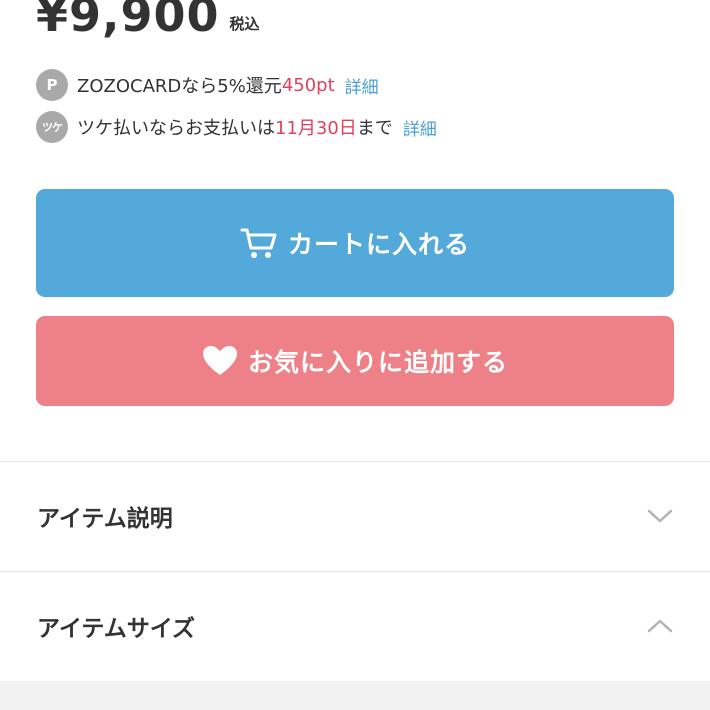  Describe the element at coordinates (362, 85) in the screenshot. I see `points-detail-link: 詳細` at that location.